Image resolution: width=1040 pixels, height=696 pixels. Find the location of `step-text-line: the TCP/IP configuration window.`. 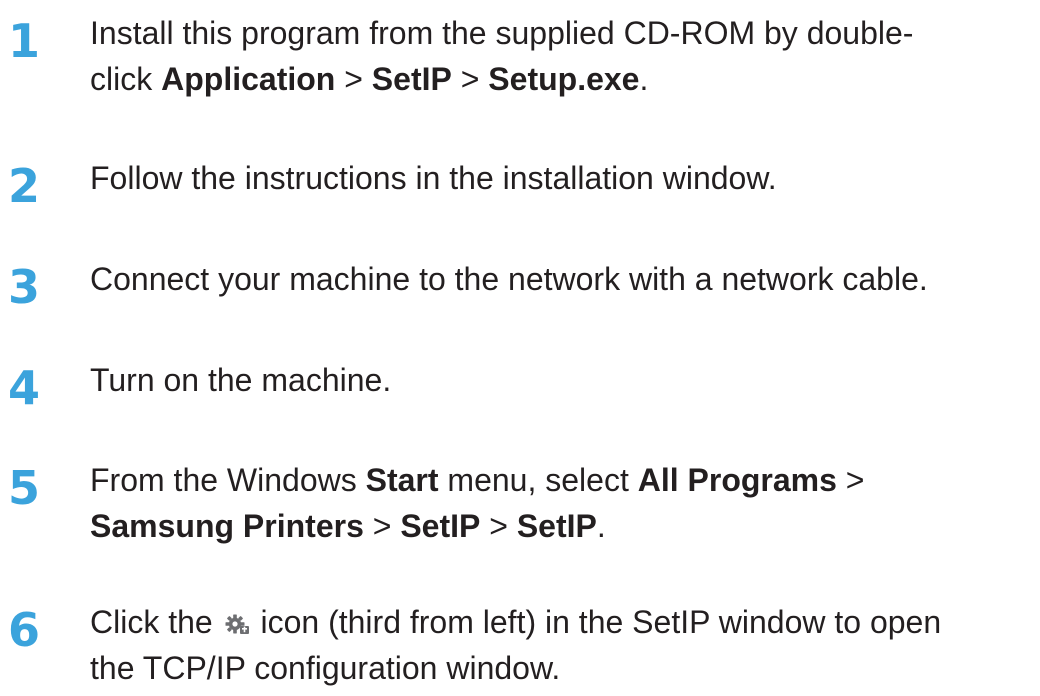

step-text-line: the TCP/IP configuration window. is located at coordinates (560, 668).